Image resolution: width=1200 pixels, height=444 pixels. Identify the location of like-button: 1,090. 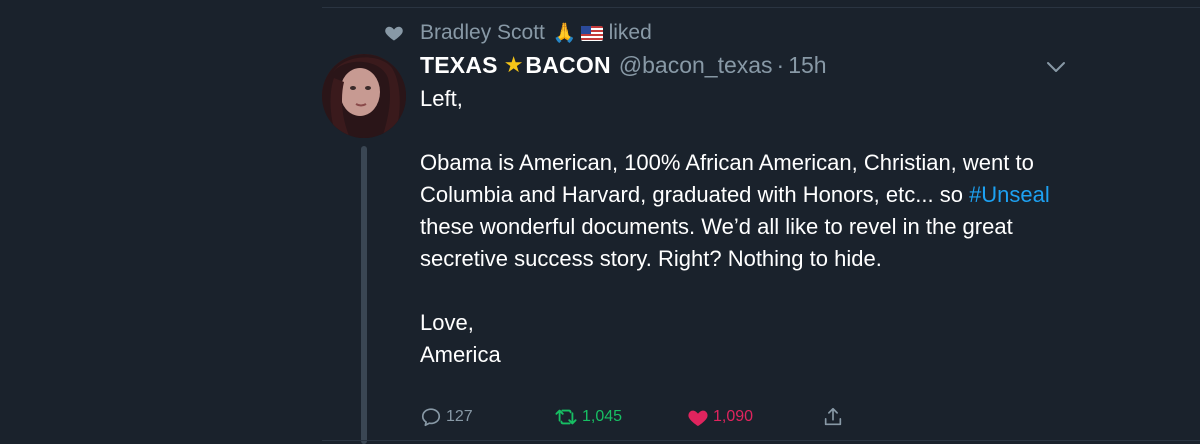
(720, 417).